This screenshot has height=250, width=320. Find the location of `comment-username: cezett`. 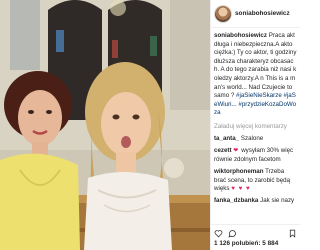

comment-username: cezett is located at coordinates (223, 150).